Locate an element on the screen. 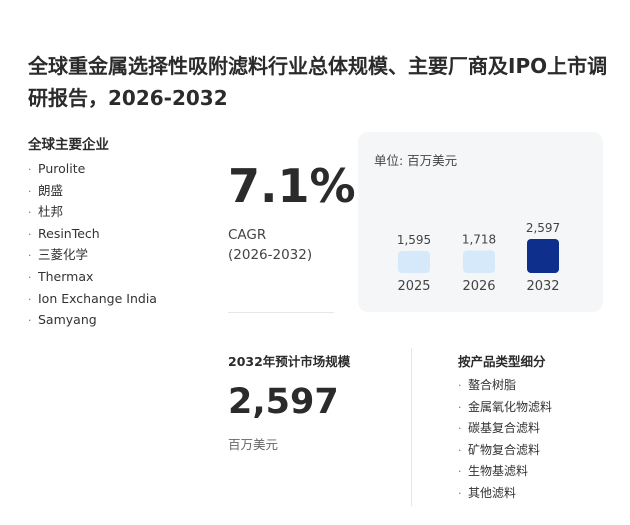 The height and width of the screenshot is (525, 630). cagr-label: CAGR is located at coordinates (247, 235).